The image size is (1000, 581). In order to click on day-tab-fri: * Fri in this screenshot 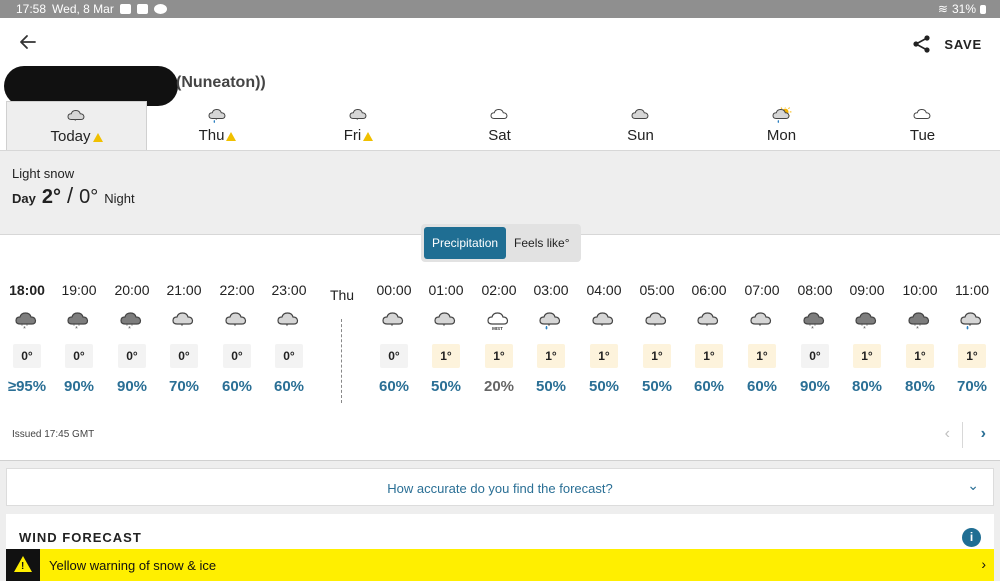, I will do `click(358, 125)`.